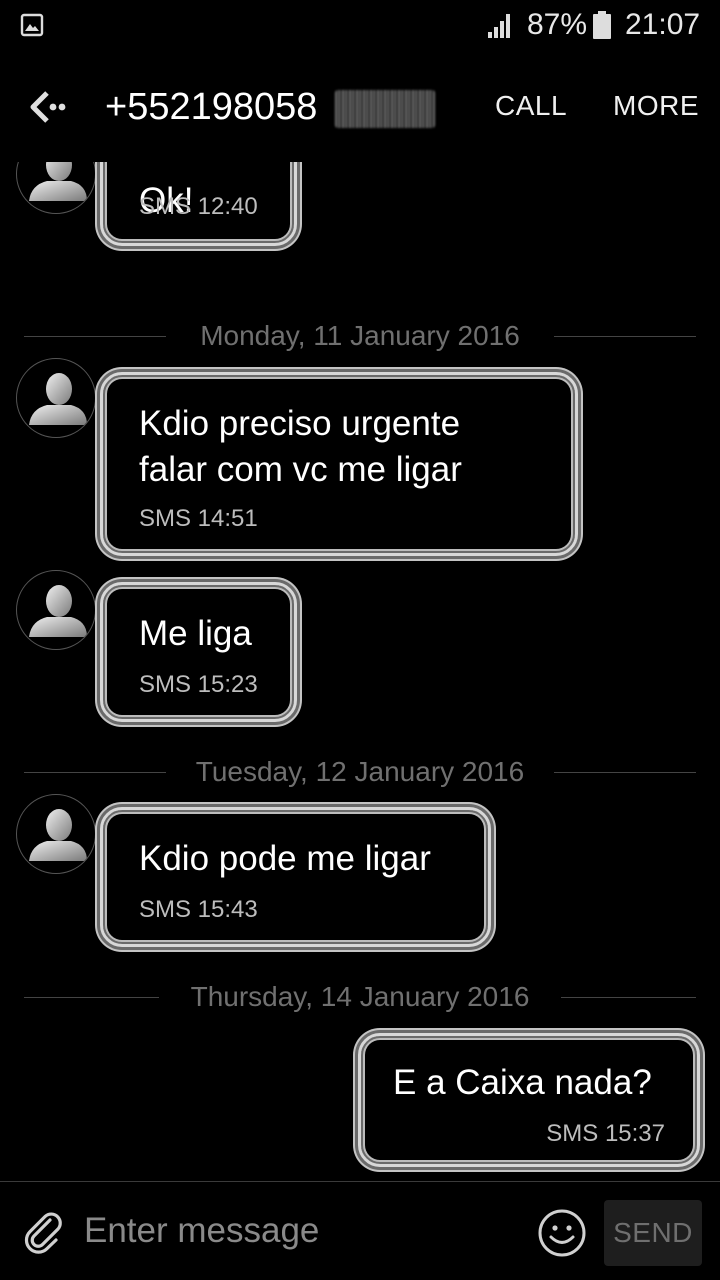 The width and height of the screenshot is (720, 1280). Describe the element at coordinates (531, 106) in the screenshot. I see `call-button: CALL` at that location.